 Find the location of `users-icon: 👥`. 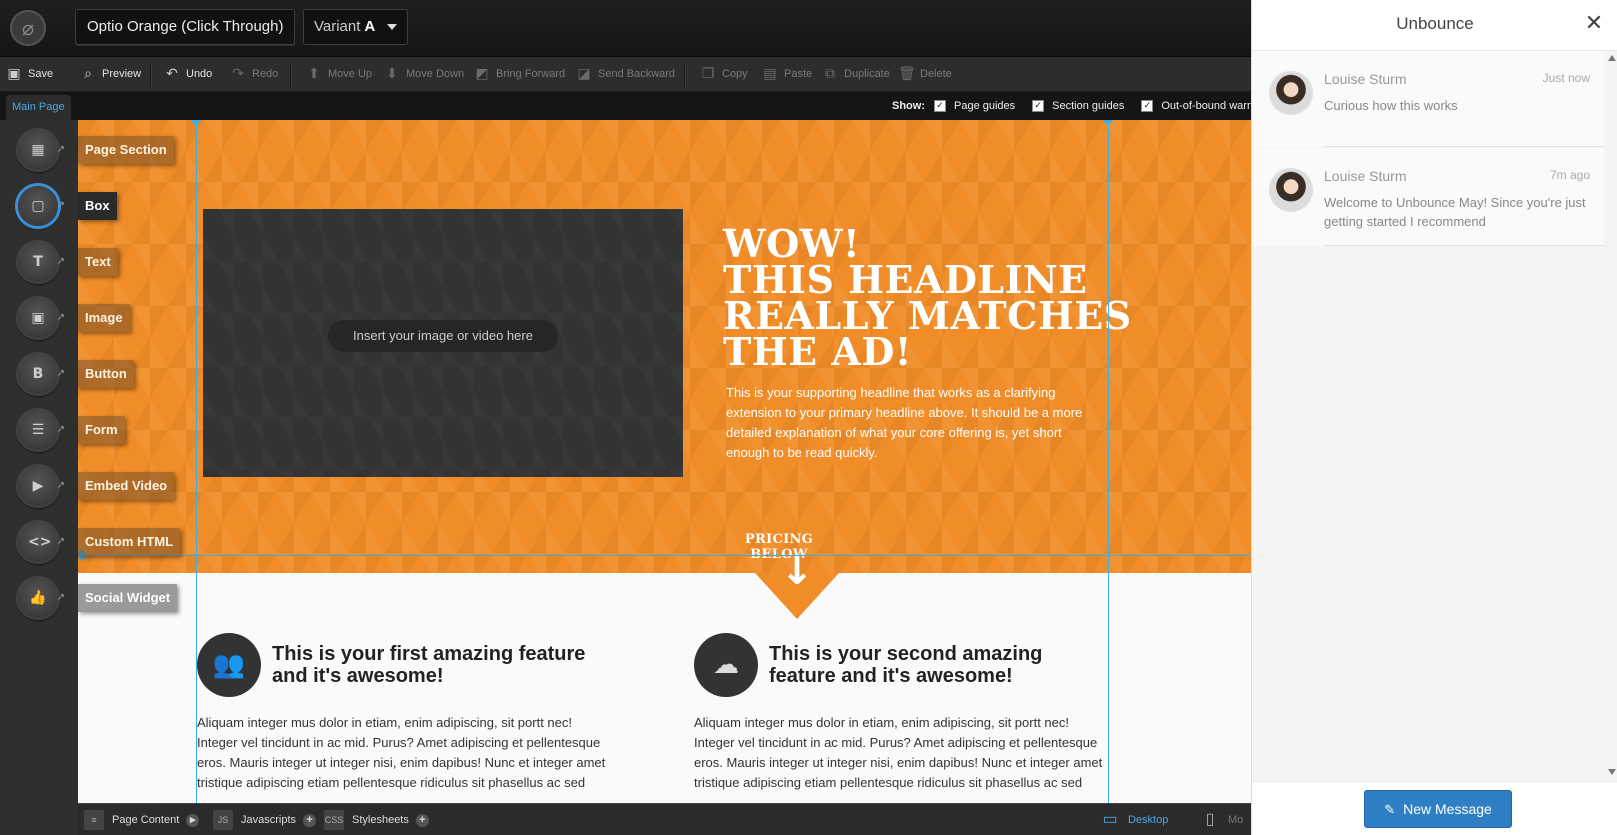

users-icon: 👥 is located at coordinates (229, 665).